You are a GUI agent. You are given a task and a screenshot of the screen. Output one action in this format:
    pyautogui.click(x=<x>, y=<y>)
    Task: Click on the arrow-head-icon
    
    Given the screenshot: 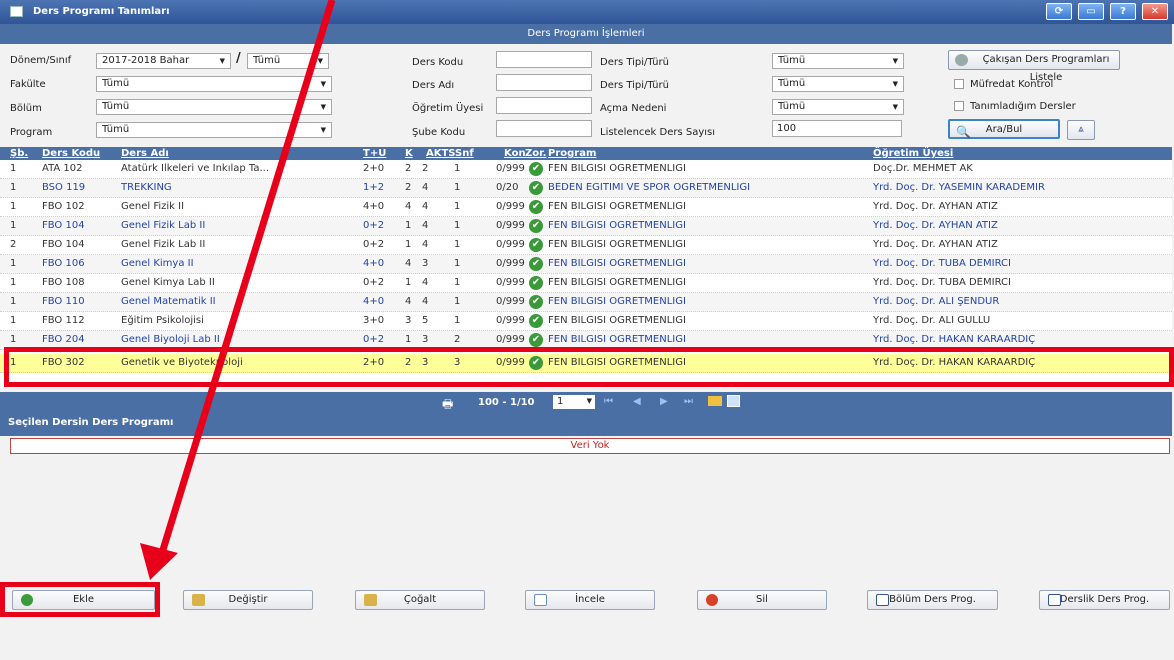 What is the action you would take?
    pyautogui.click(x=159, y=561)
    